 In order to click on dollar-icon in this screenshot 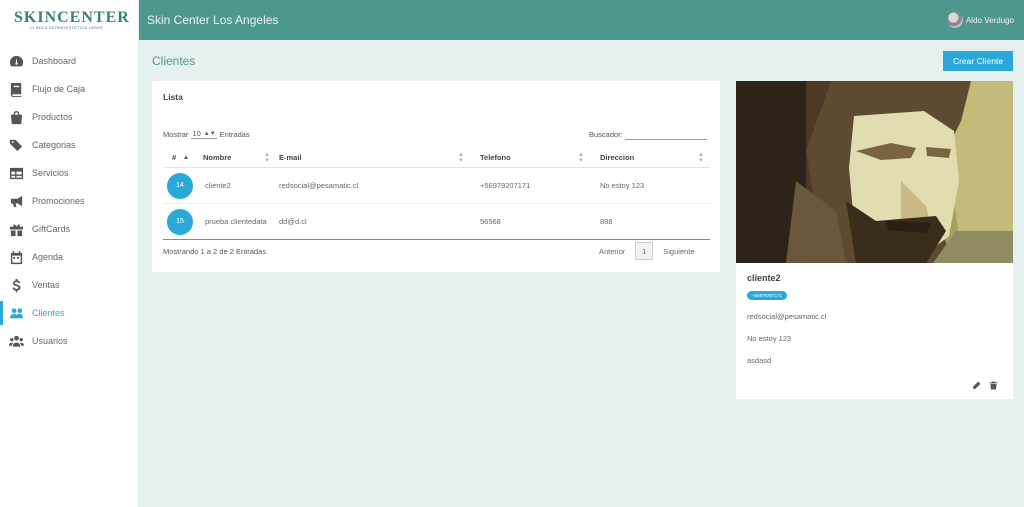, I will do `click(16, 285)`.